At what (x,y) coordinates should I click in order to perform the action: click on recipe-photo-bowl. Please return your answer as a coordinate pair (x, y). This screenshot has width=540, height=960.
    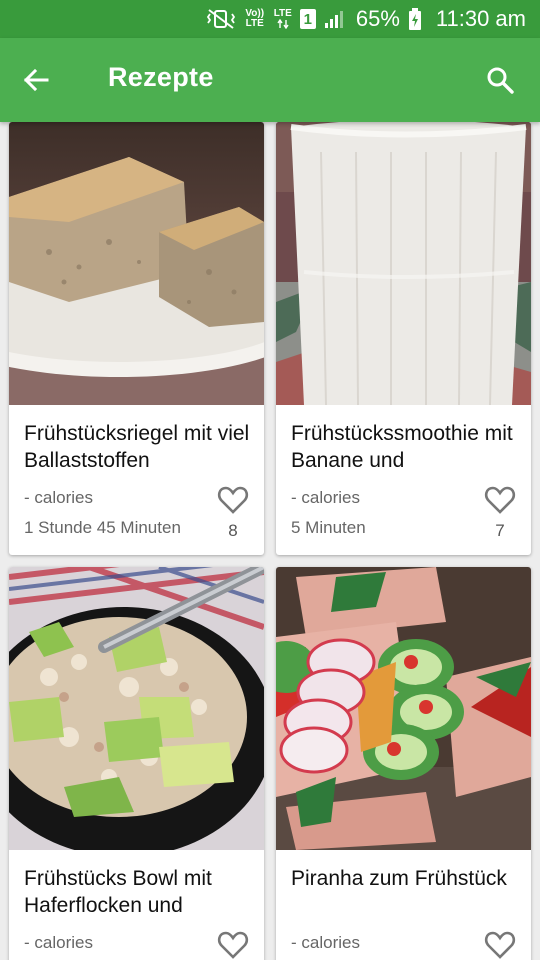
    Looking at the image, I should click on (136, 708).